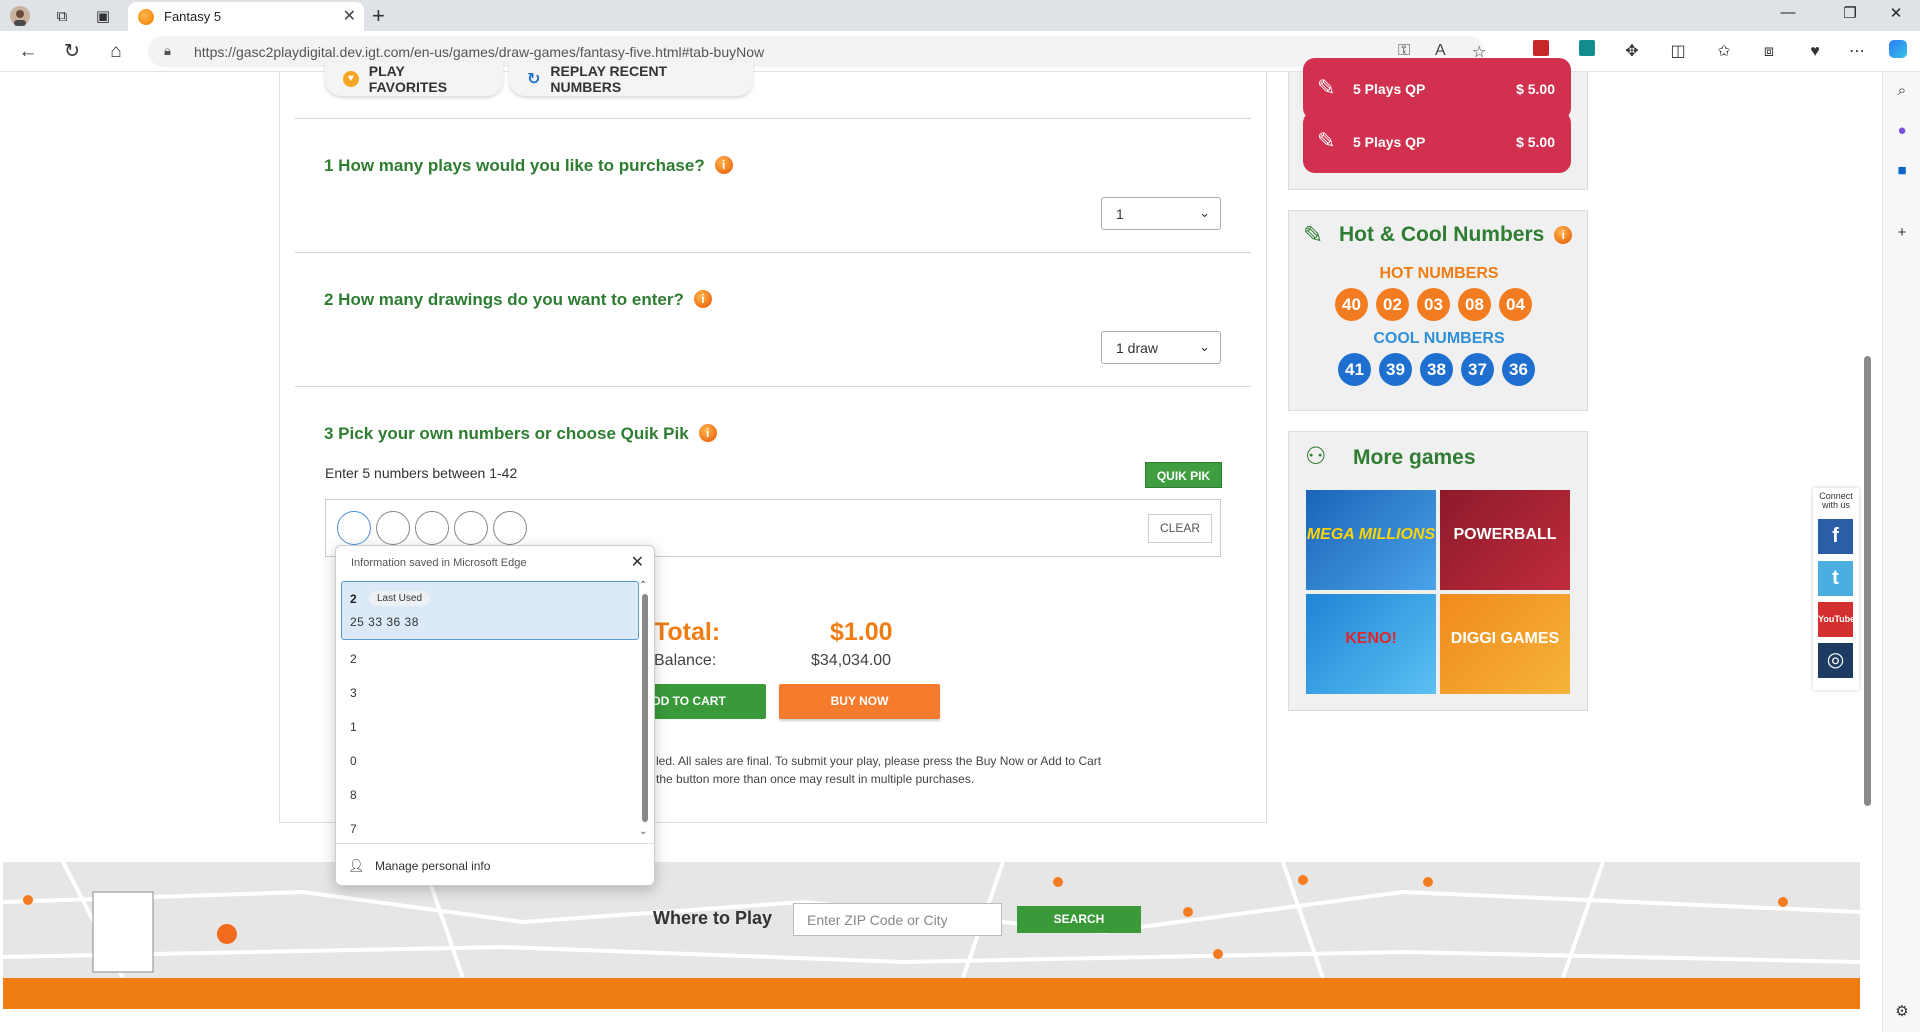  I want to click on autofill-selected-item: 2 Last Used 25 33 36 38, so click(490, 610).